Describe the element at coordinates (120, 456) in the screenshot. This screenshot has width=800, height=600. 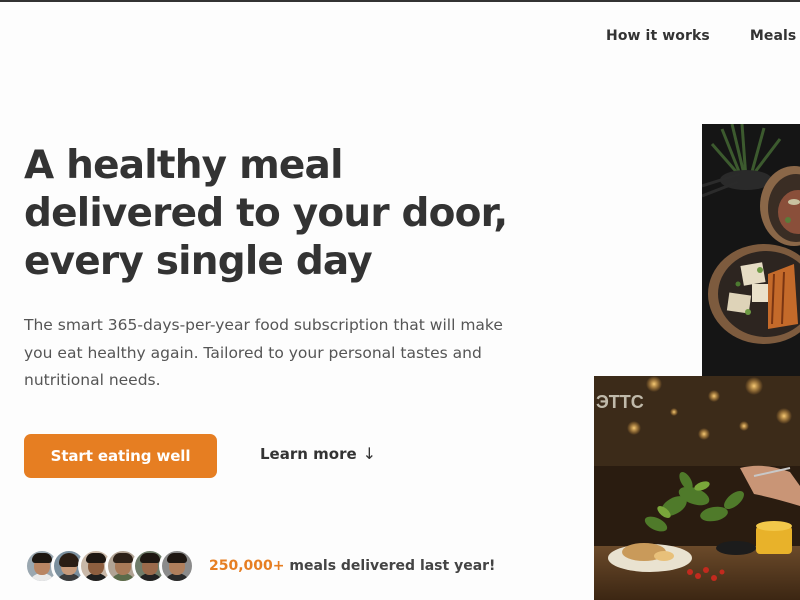
I see `start-eating-well-button: Start eating well` at that location.